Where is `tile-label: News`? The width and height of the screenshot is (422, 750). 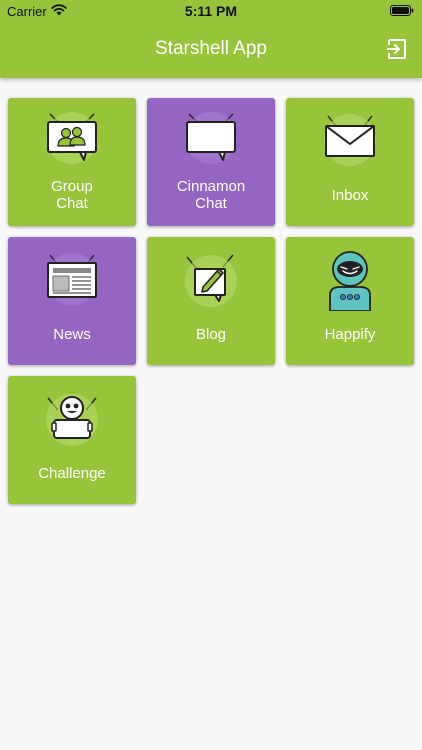 tile-label: News is located at coordinates (72, 334).